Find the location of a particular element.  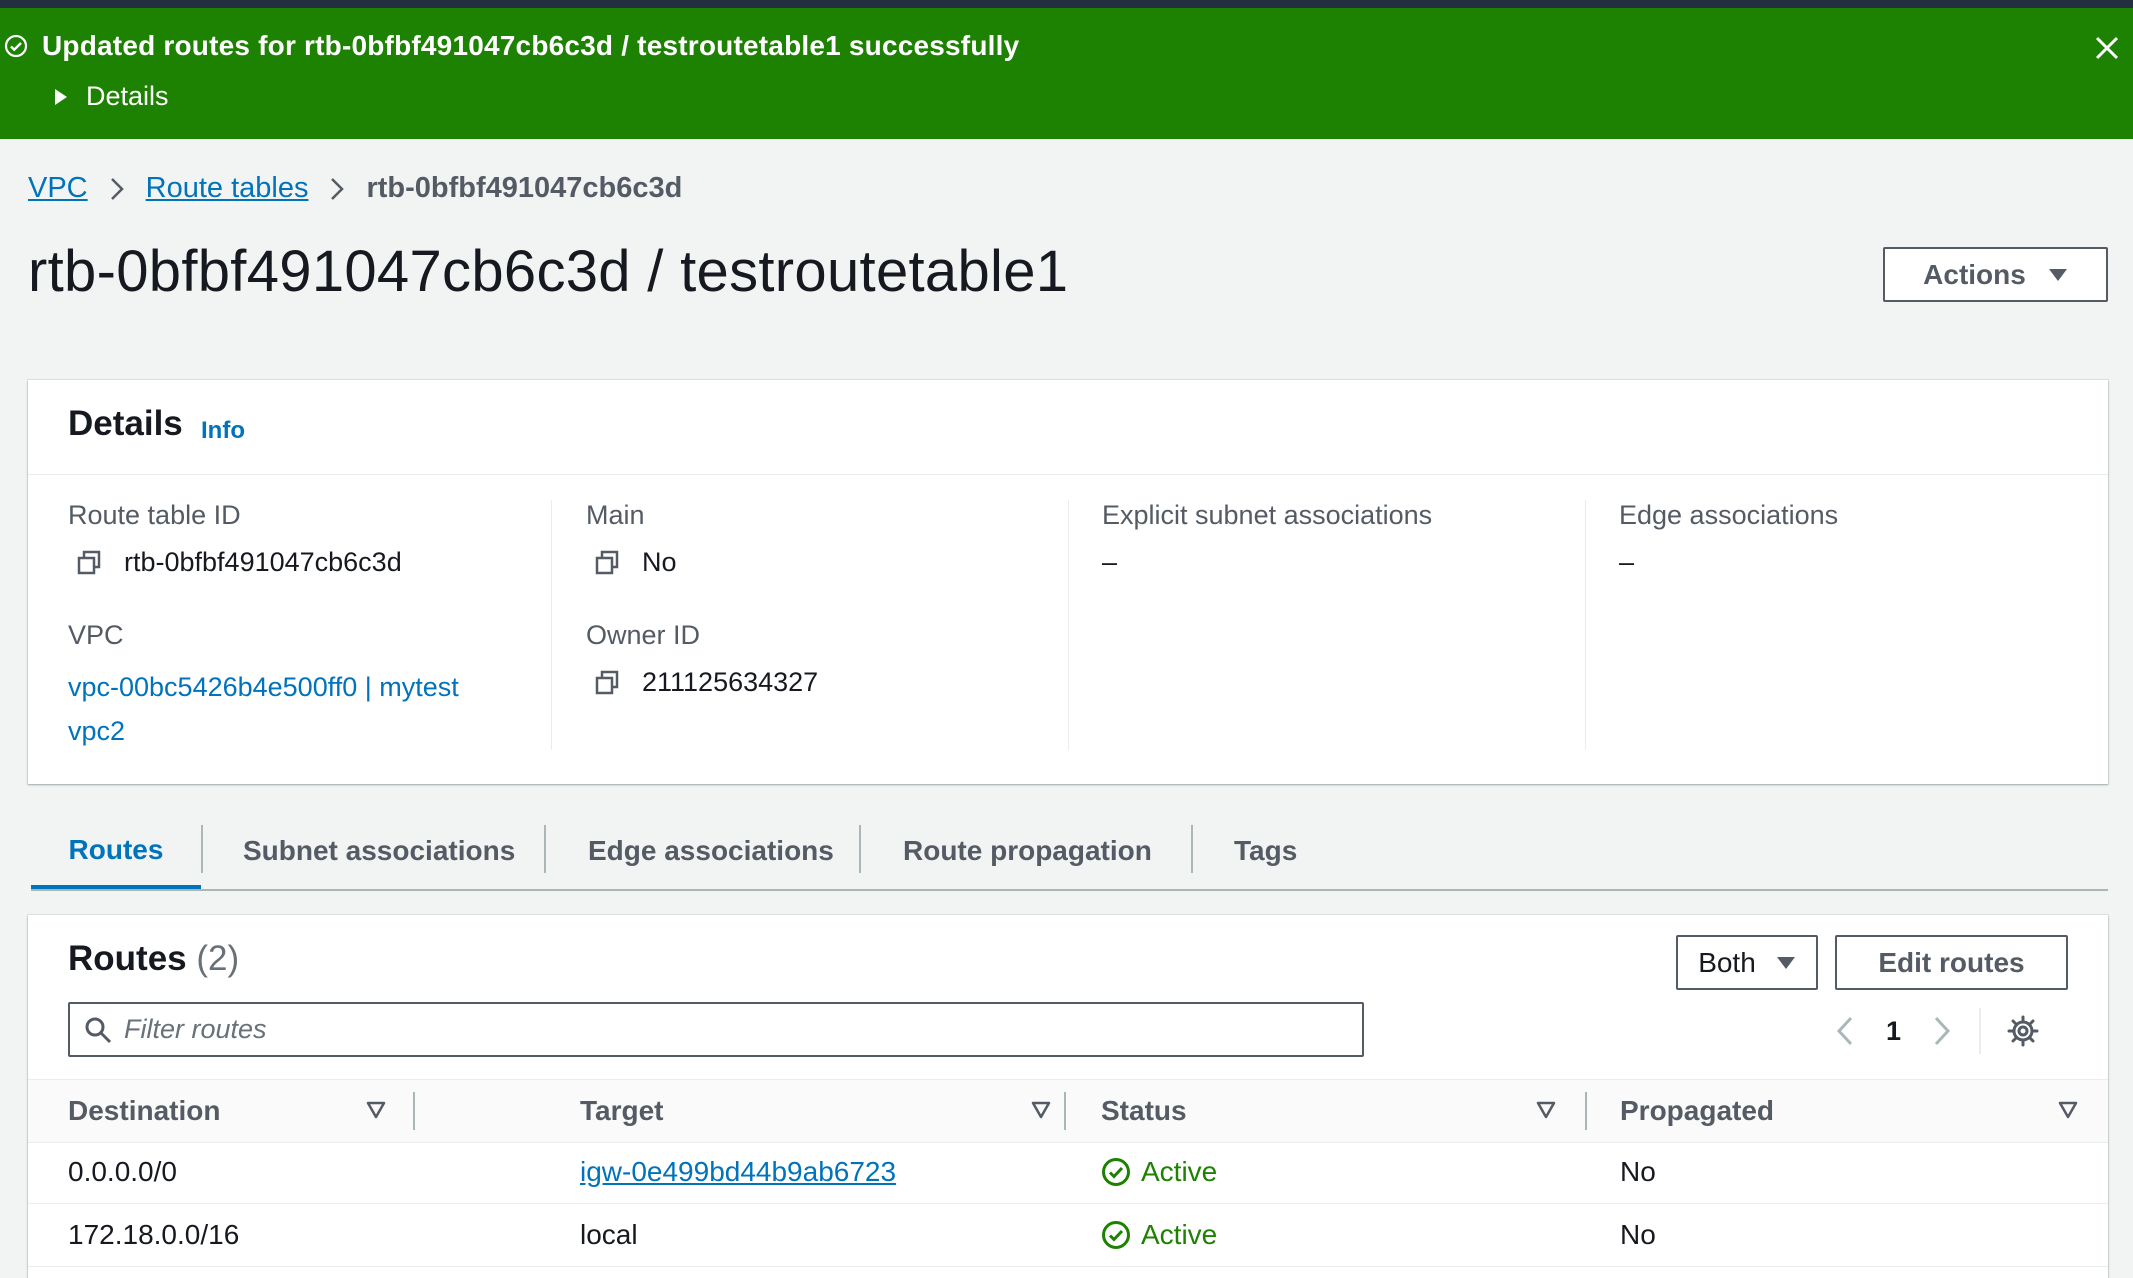

column-header-status: Status is located at coordinates (1144, 1111).